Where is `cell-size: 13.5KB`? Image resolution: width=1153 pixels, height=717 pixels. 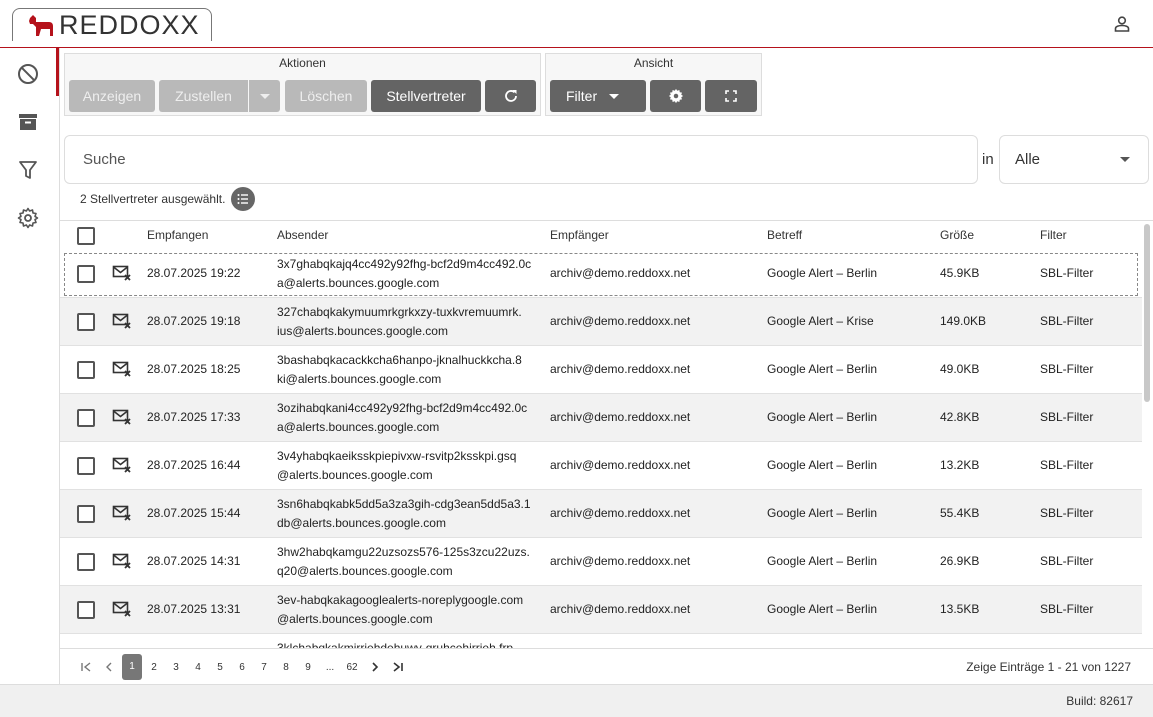 cell-size: 13.5KB is located at coordinates (960, 609).